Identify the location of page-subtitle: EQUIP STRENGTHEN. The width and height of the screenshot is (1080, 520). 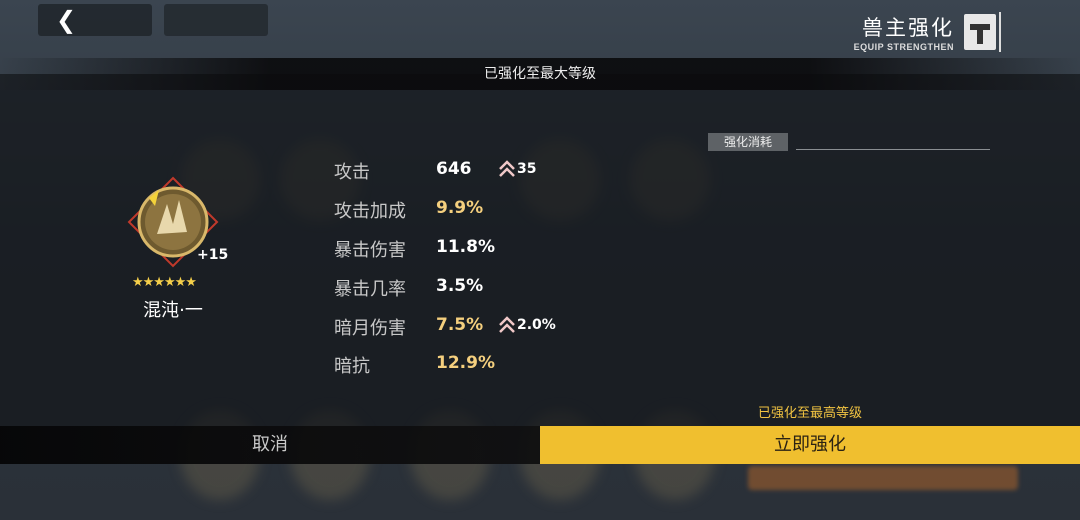
(903, 47).